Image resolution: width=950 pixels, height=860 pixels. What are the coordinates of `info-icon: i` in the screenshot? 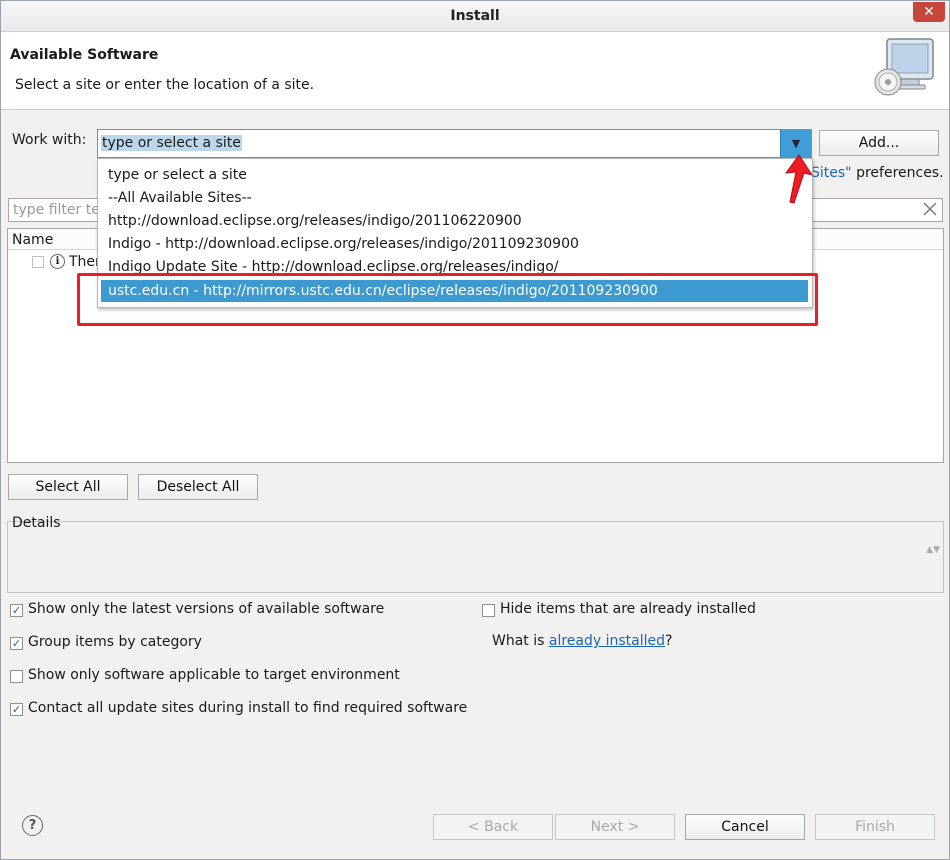 It's located at (57, 261).